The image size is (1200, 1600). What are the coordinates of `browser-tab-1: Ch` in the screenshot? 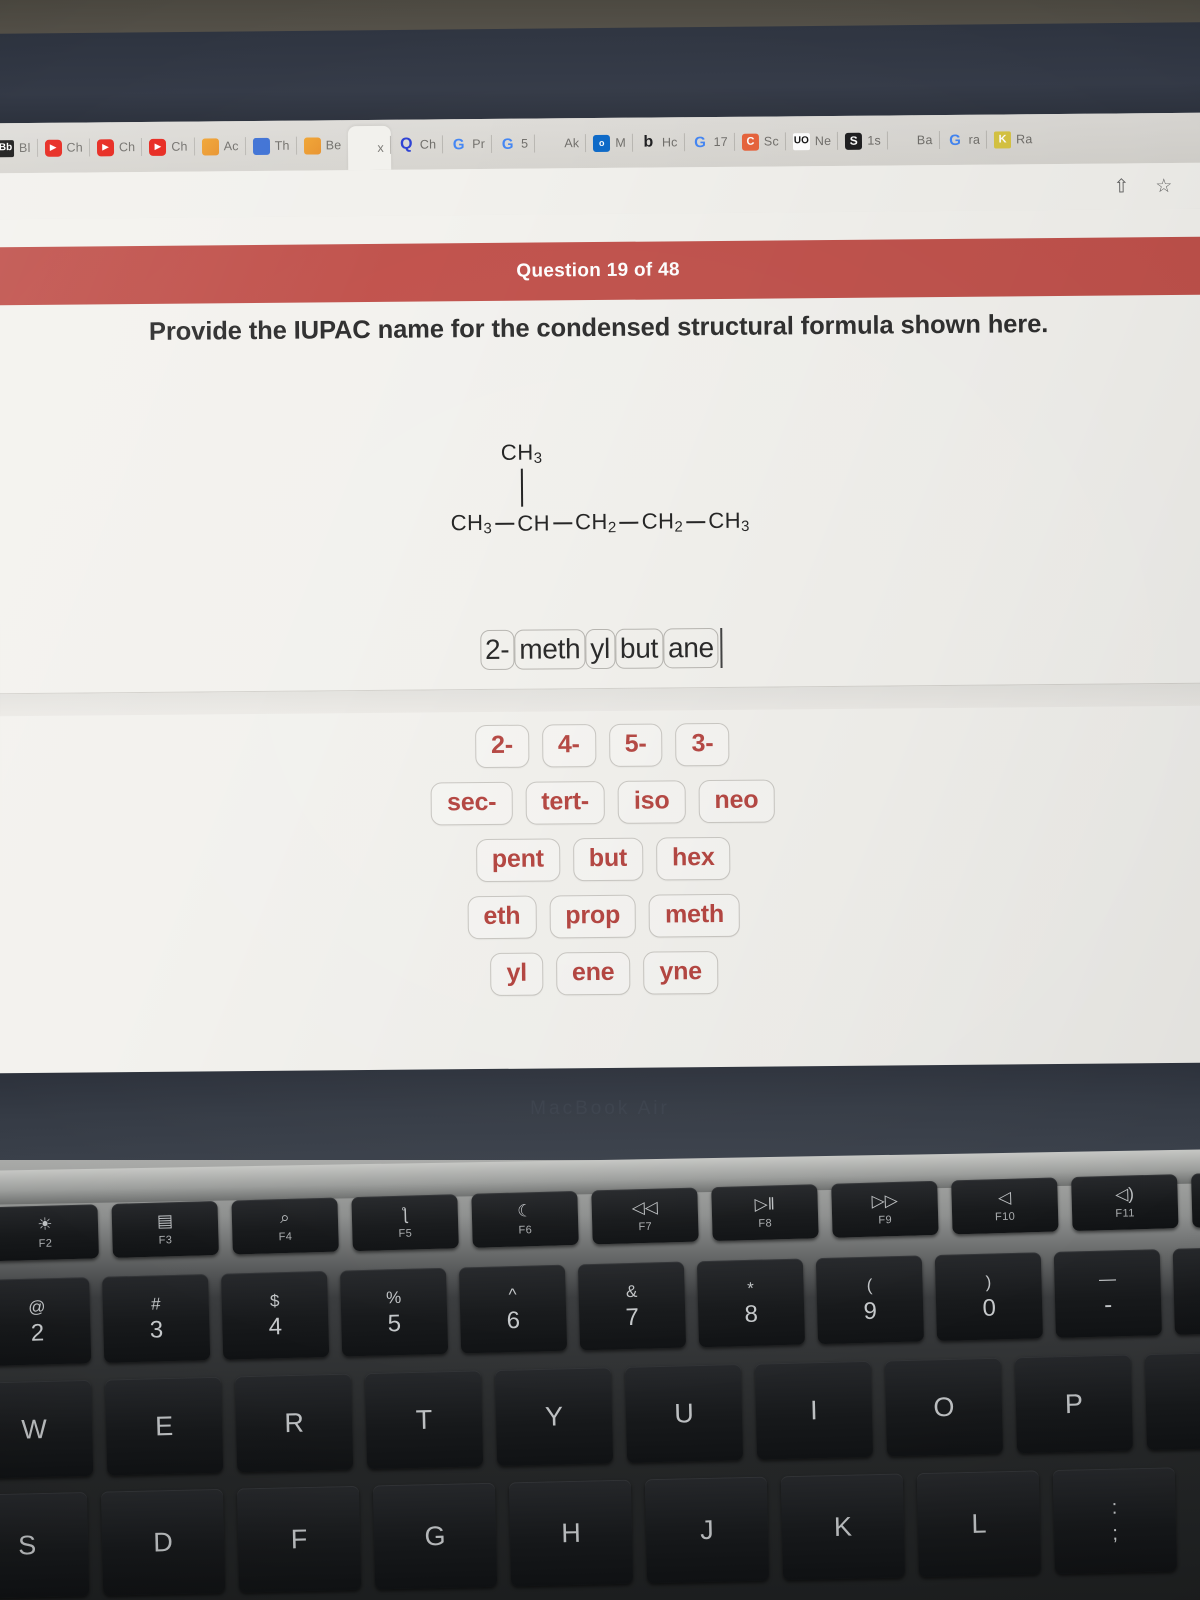 It's located at (63, 147).